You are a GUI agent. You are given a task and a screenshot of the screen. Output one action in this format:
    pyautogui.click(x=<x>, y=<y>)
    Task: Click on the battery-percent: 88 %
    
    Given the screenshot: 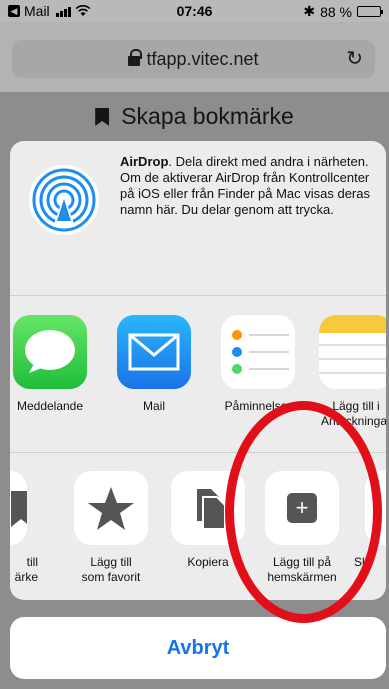 What is the action you would take?
    pyautogui.click(x=336, y=11)
    